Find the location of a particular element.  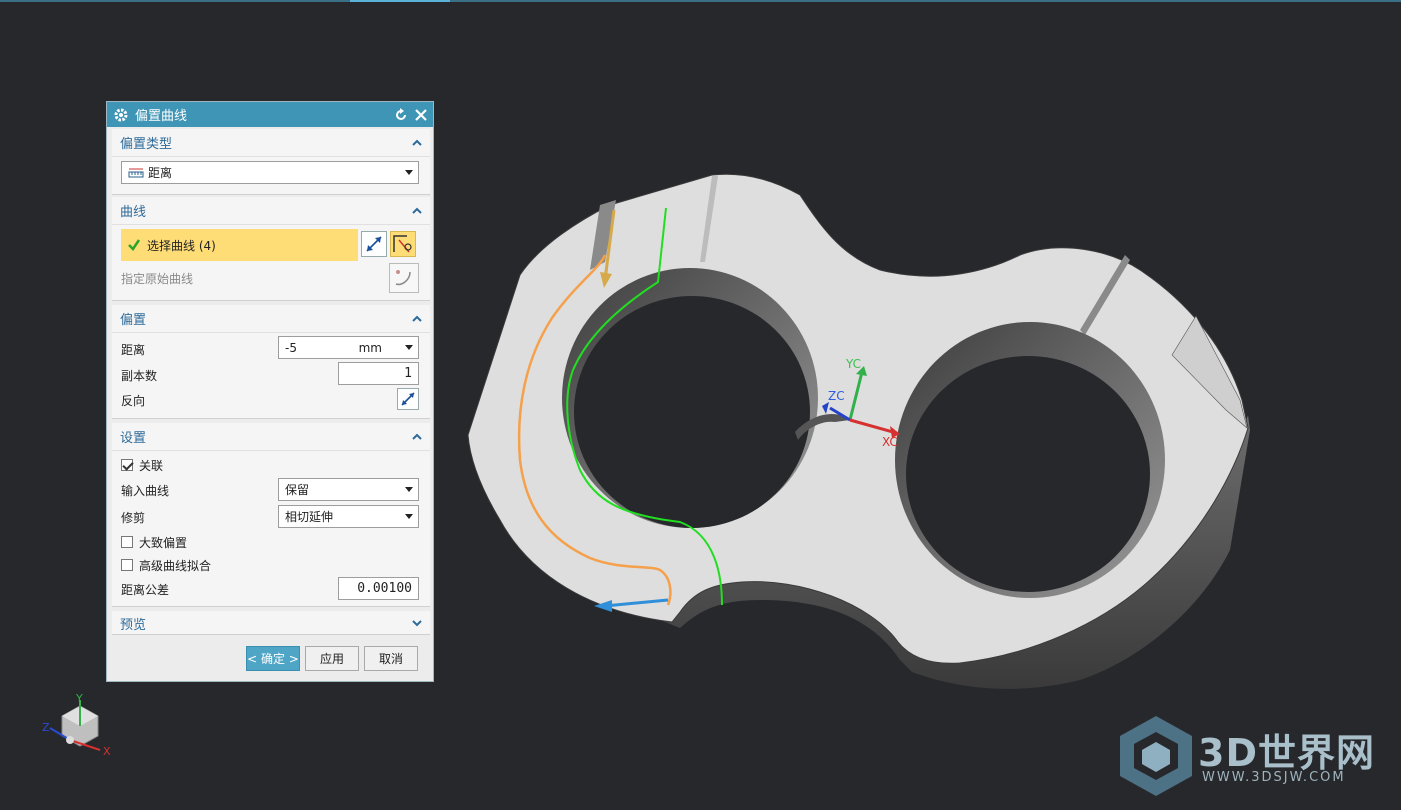

reverse-label: 反向 is located at coordinates (133, 400).